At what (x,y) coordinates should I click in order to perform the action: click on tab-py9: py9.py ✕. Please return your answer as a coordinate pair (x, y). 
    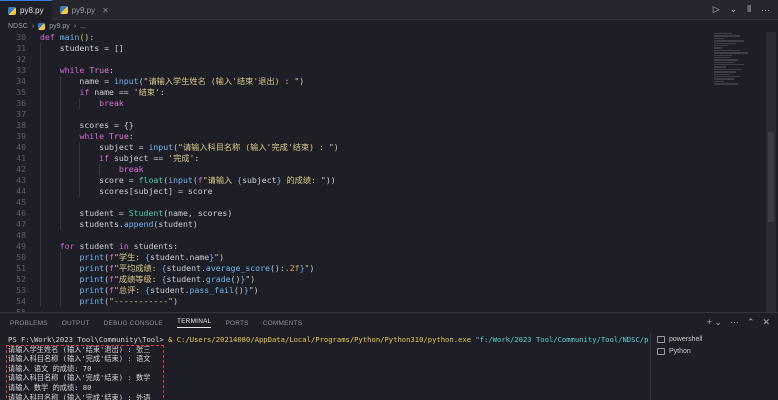
    Looking at the image, I should click on (84, 10).